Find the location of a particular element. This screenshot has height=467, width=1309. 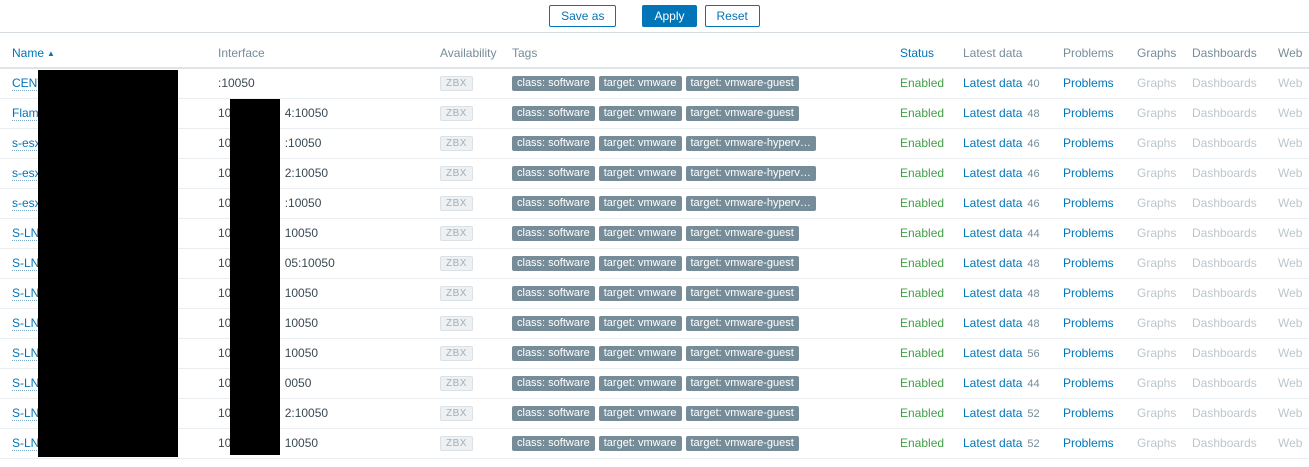

filter-actions-bar: Save as Apply Reset is located at coordinates (654, 16).